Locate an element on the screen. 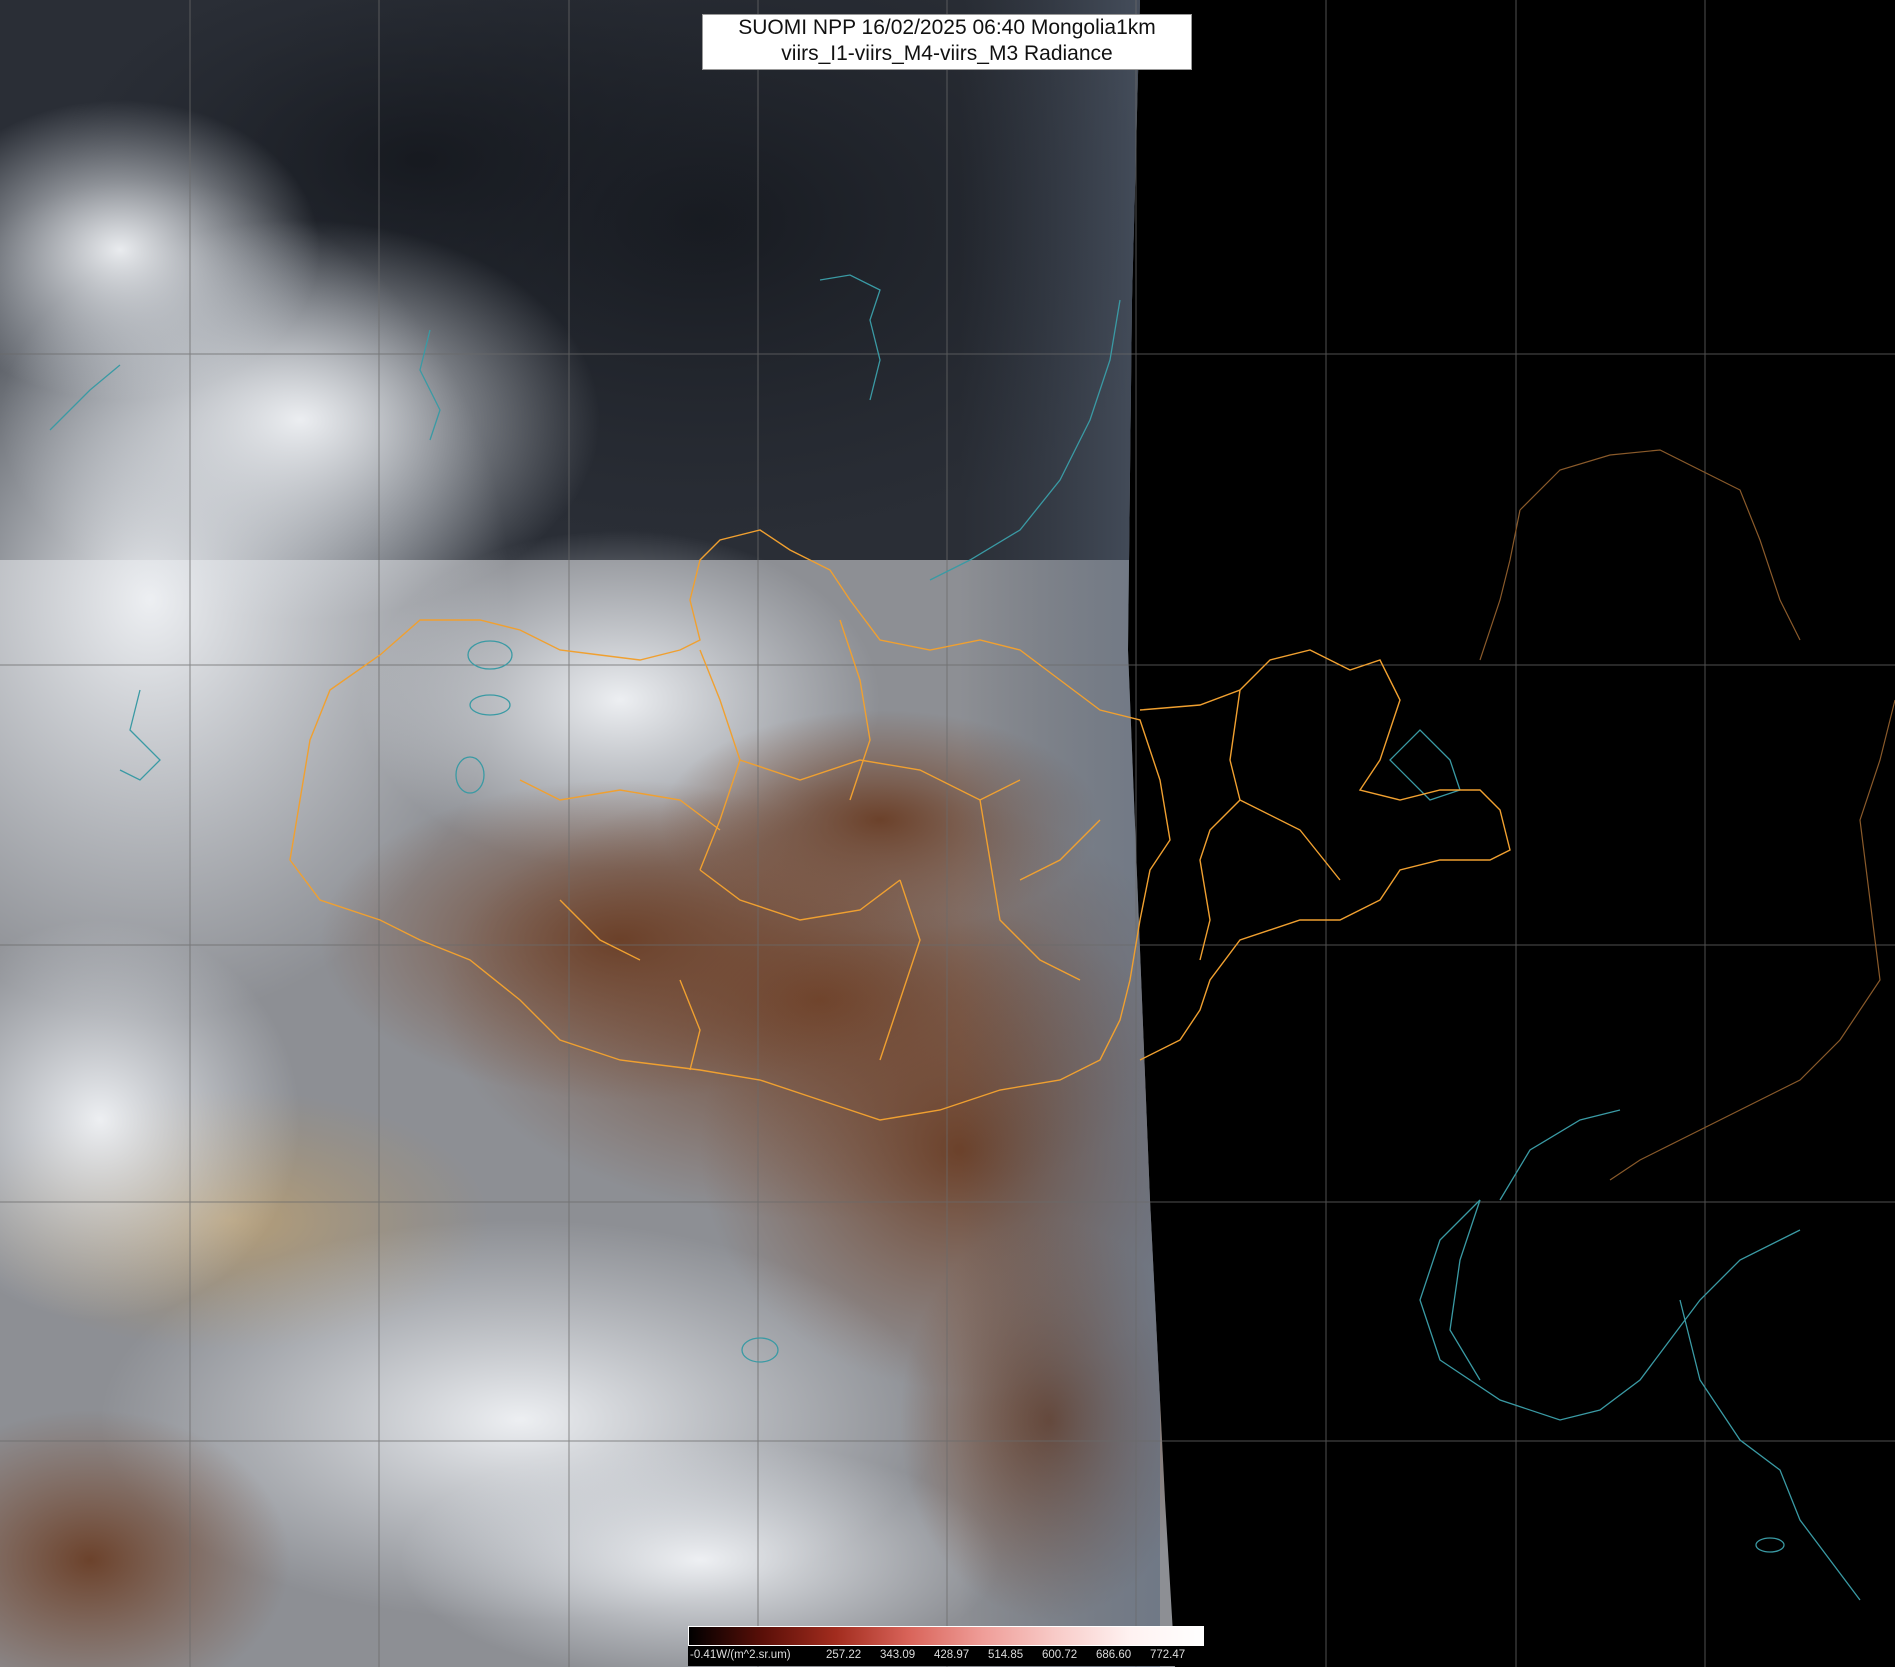  legend-label-3: 428.97 is located at coordinates (952, 1655).